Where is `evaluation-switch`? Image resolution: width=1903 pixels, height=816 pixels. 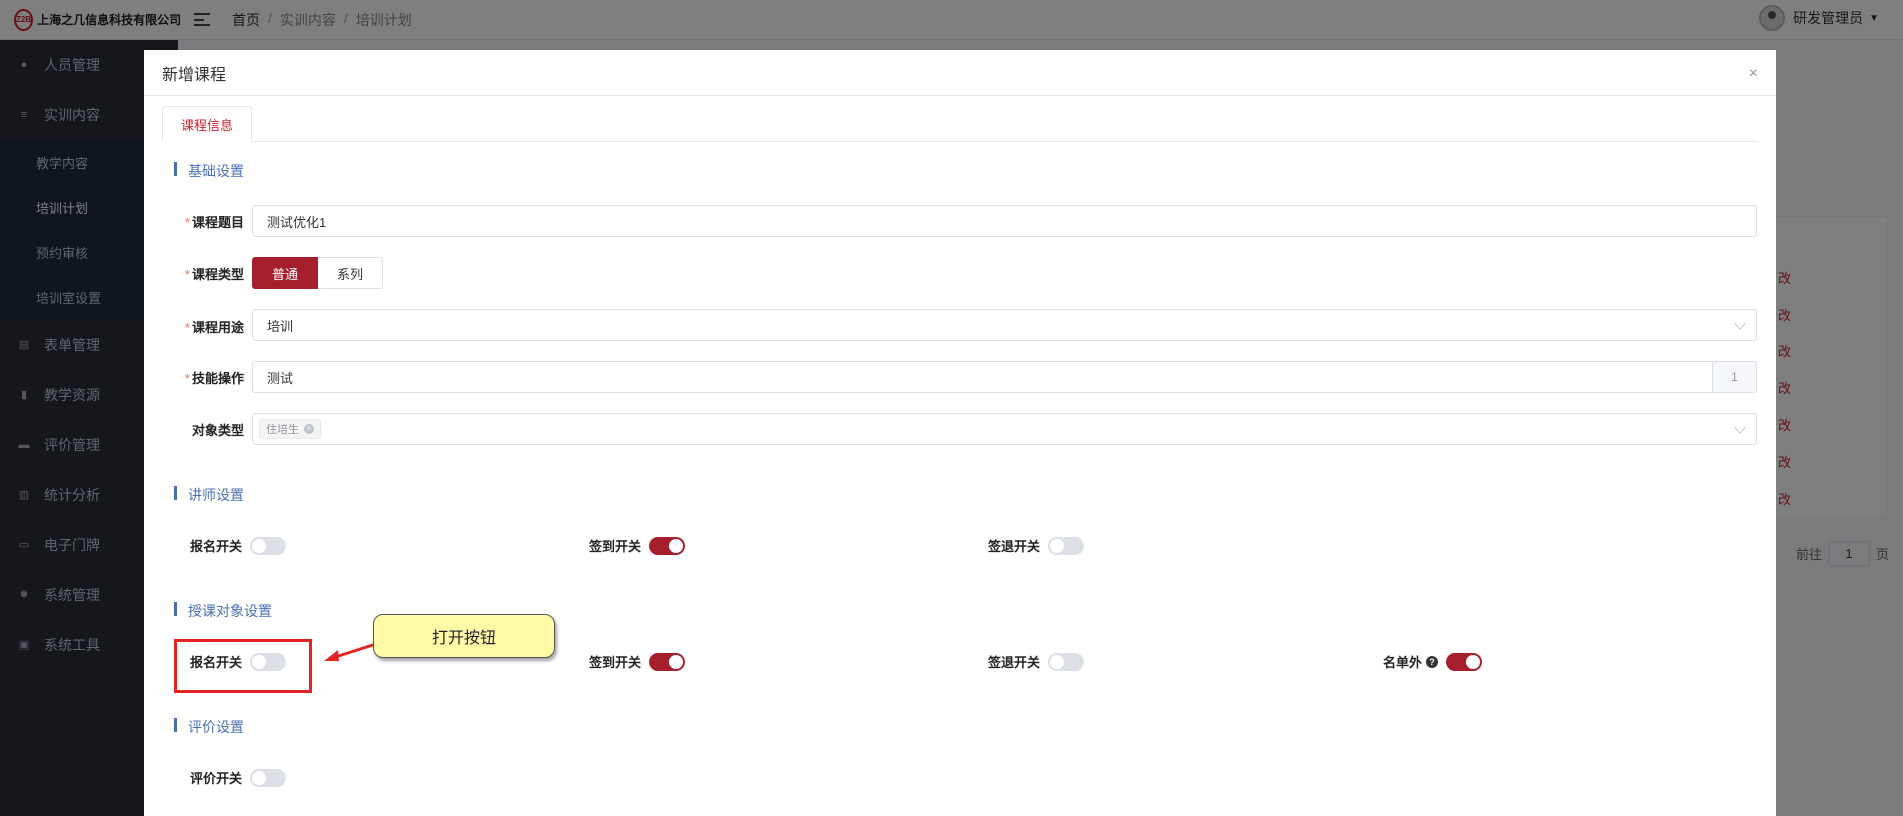 evaluation-switch is located at coordinates (268, 777).